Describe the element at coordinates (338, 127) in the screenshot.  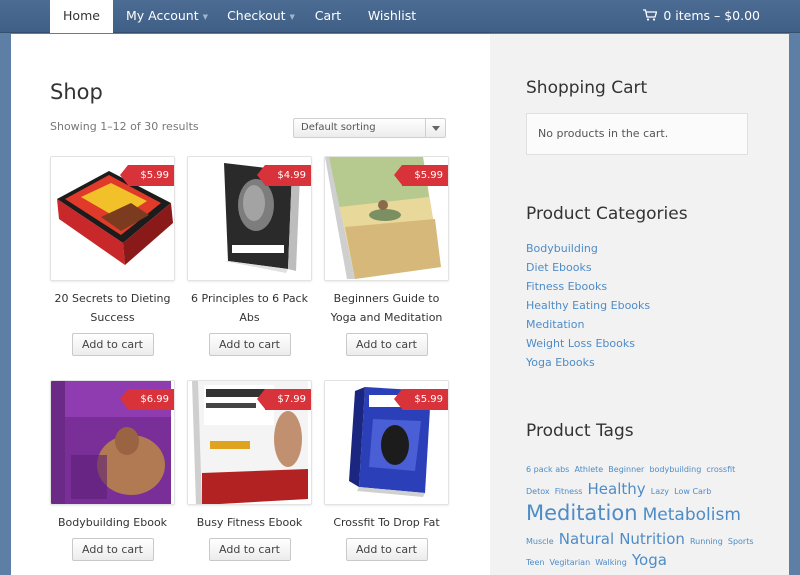
I see `sort-selected-value: Default sorting` at that location.